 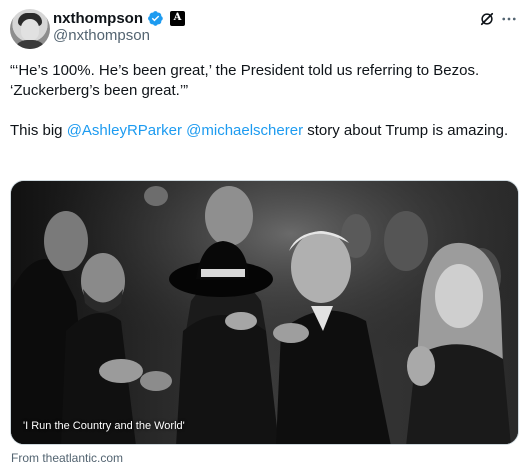 What do you see at coordinates (67, 458) in the screenshot?
I see `card-source-link: From theatlantic.com` at bounding box center [67, 458].